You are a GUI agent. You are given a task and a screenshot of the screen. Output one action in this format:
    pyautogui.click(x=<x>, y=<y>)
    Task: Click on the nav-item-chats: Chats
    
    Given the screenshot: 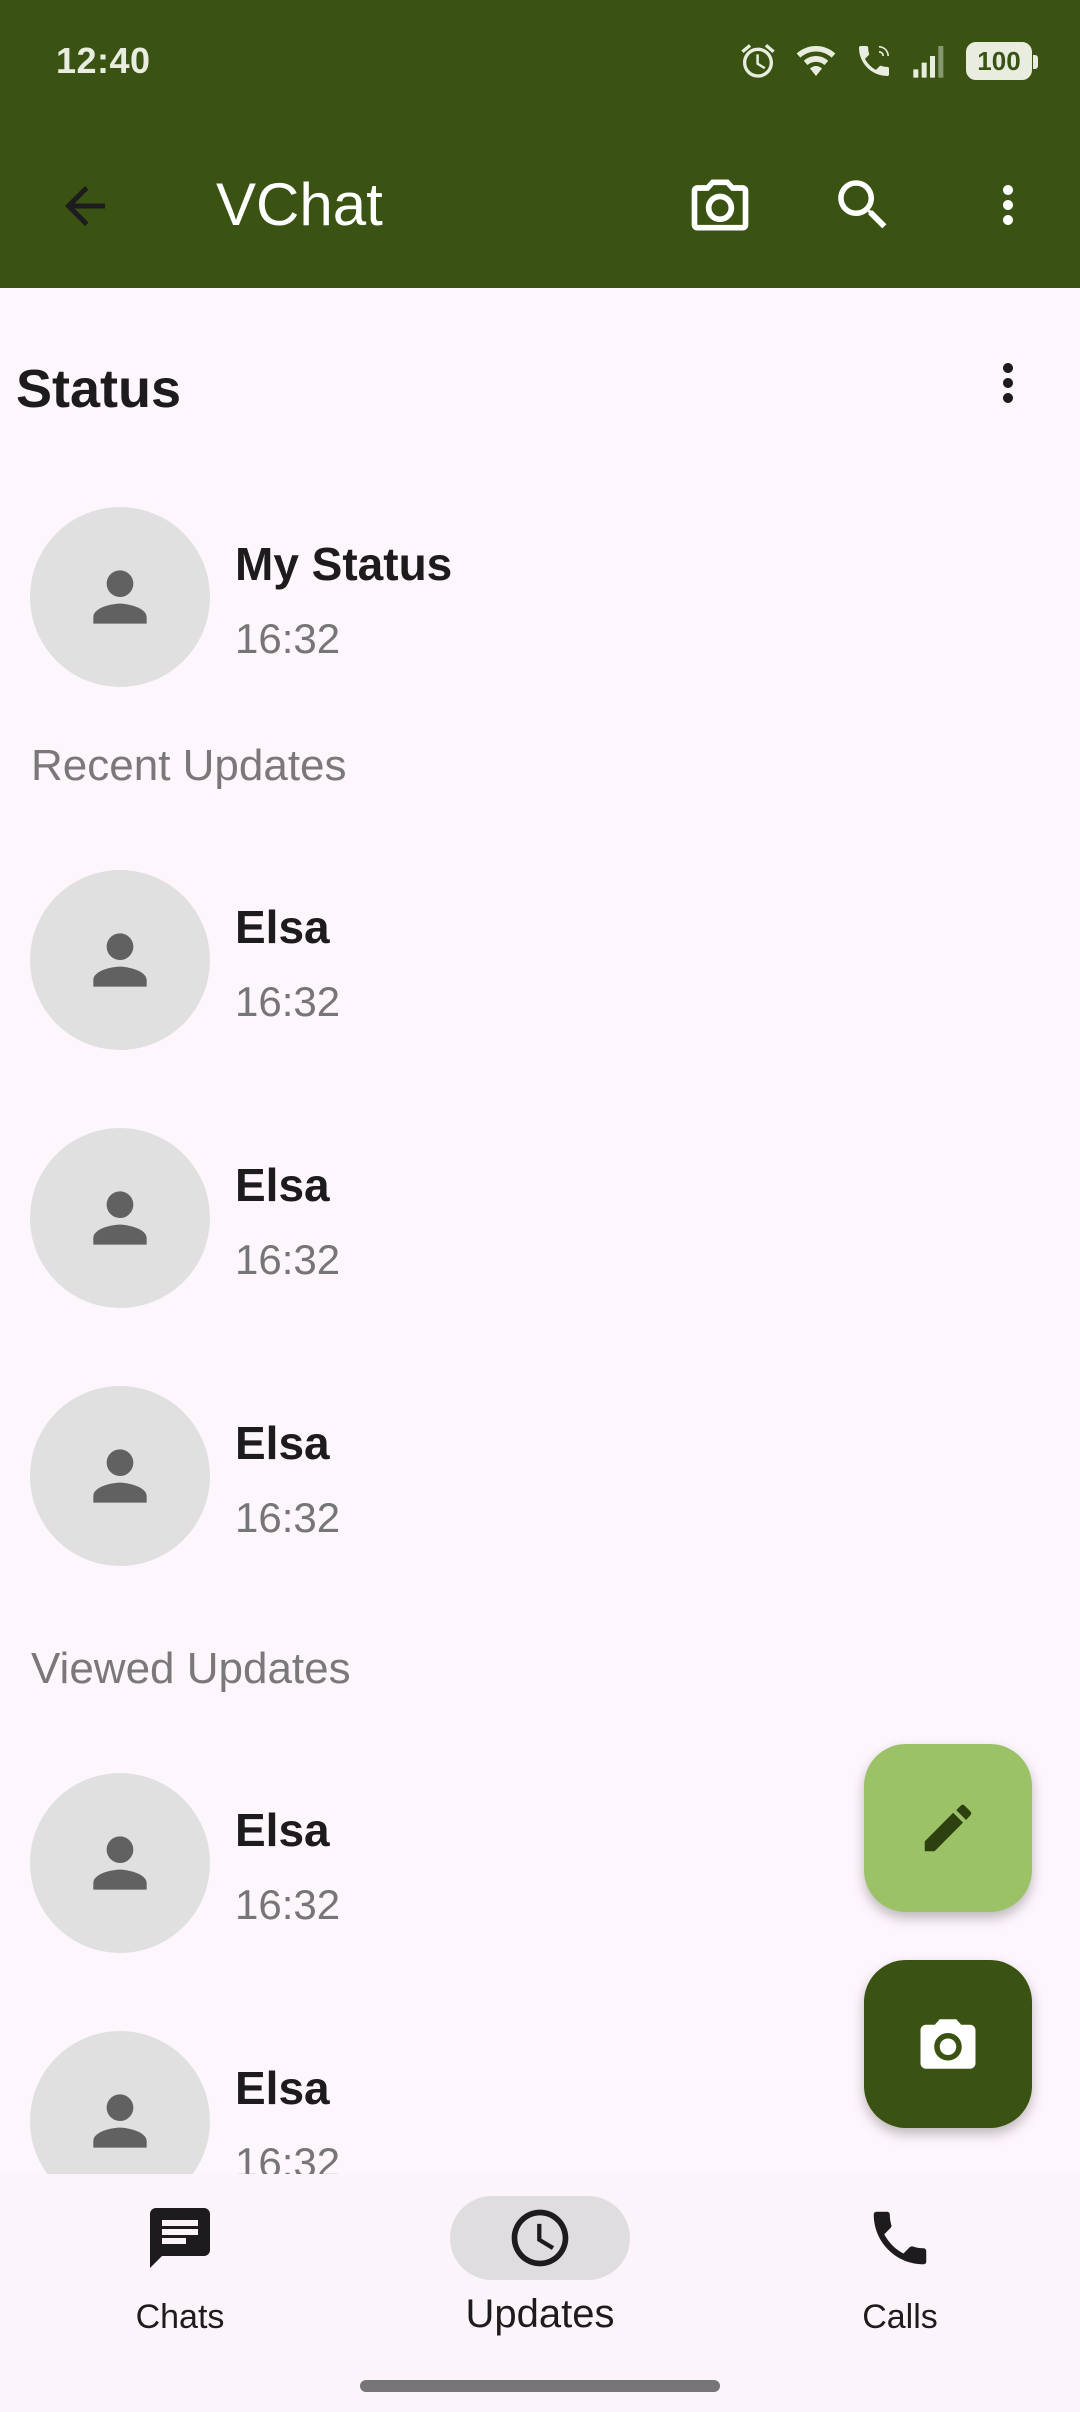 What is the action you would take?
    pyautogui.click(x=180, y=2274)
    